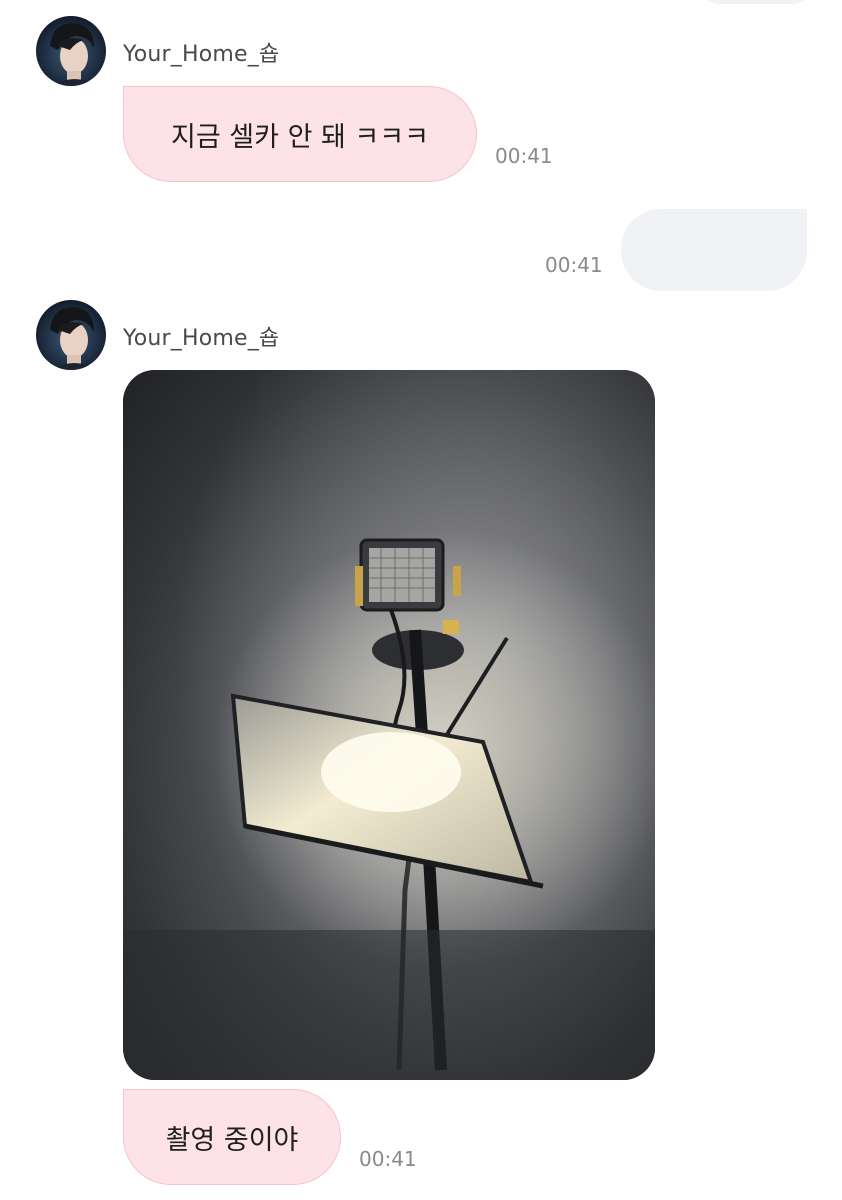 Image resolution: width=842 pixels, height=1200 pixels. What do you see at coordinates (756, 2) in the screenshot?
I see `outgoing-bubble-partial` at bounding box center [756, 2].